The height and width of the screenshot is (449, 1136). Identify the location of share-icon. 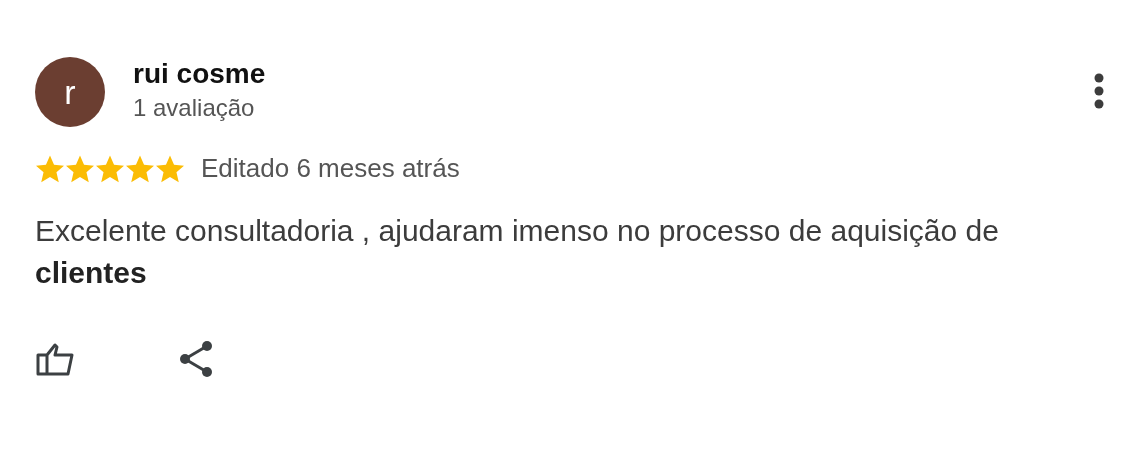
(197, 359).